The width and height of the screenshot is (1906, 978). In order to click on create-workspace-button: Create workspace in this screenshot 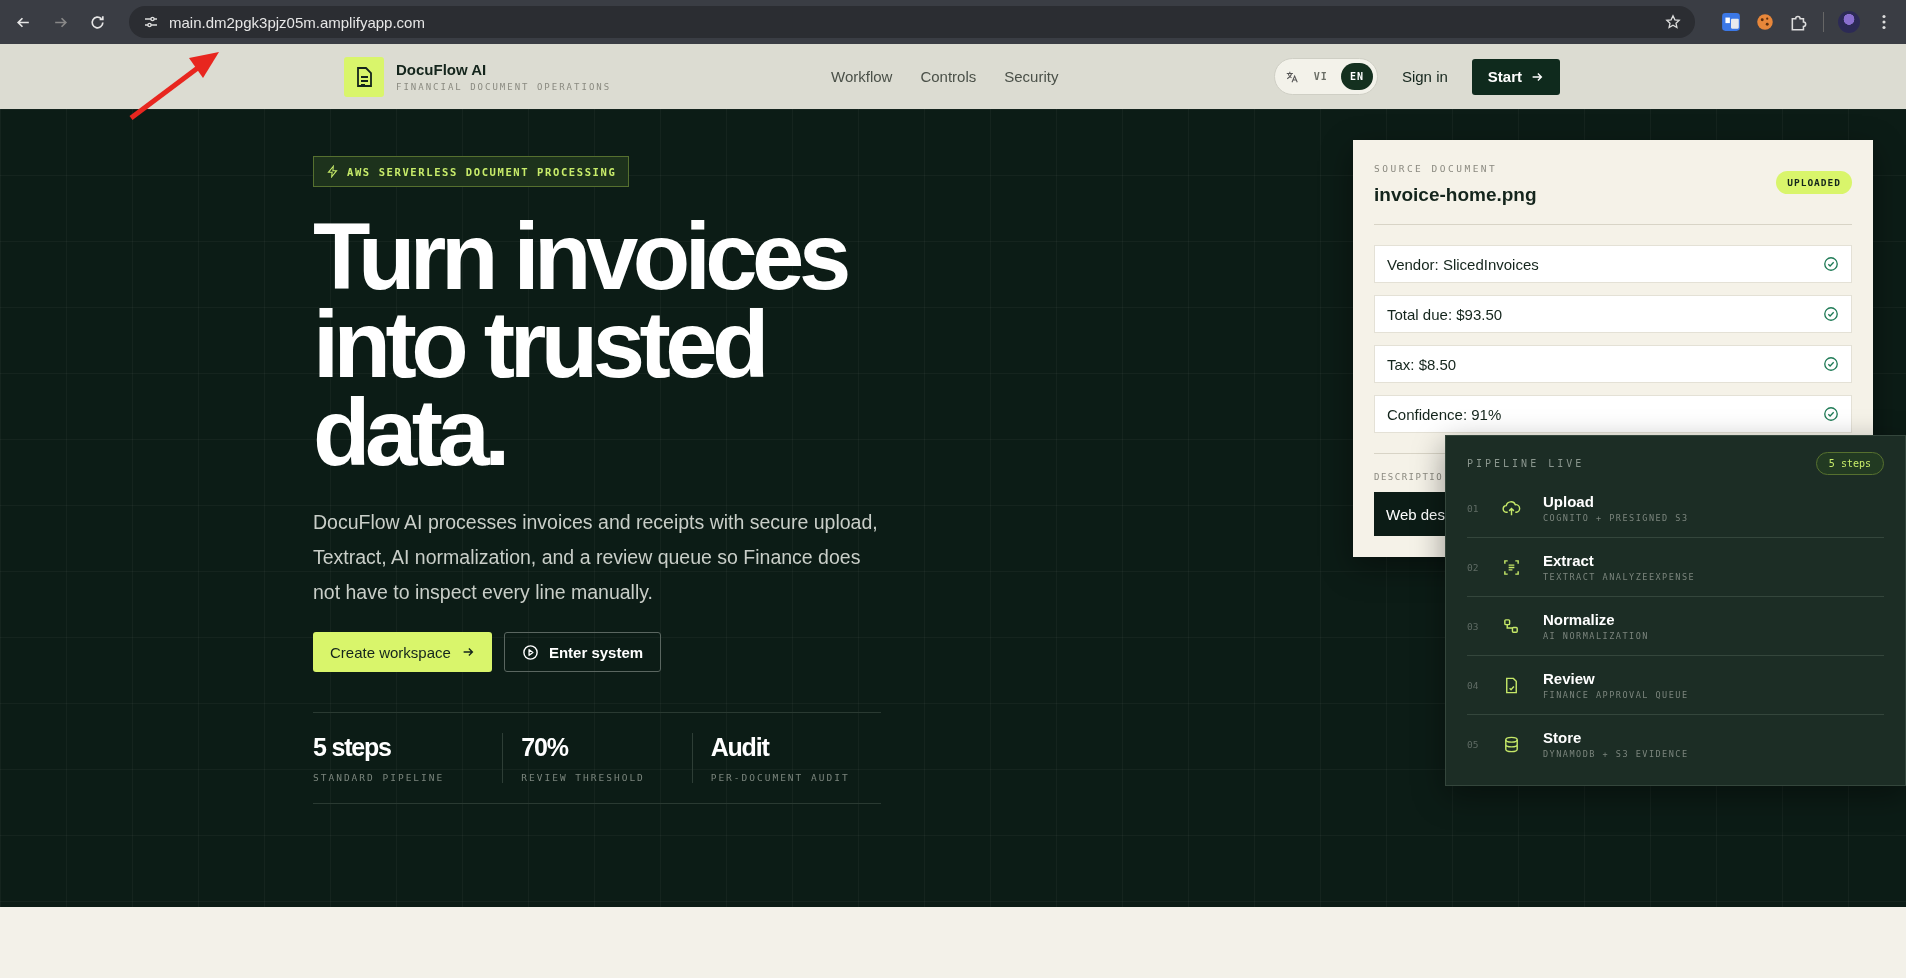, I will do `click(402, 652)`.